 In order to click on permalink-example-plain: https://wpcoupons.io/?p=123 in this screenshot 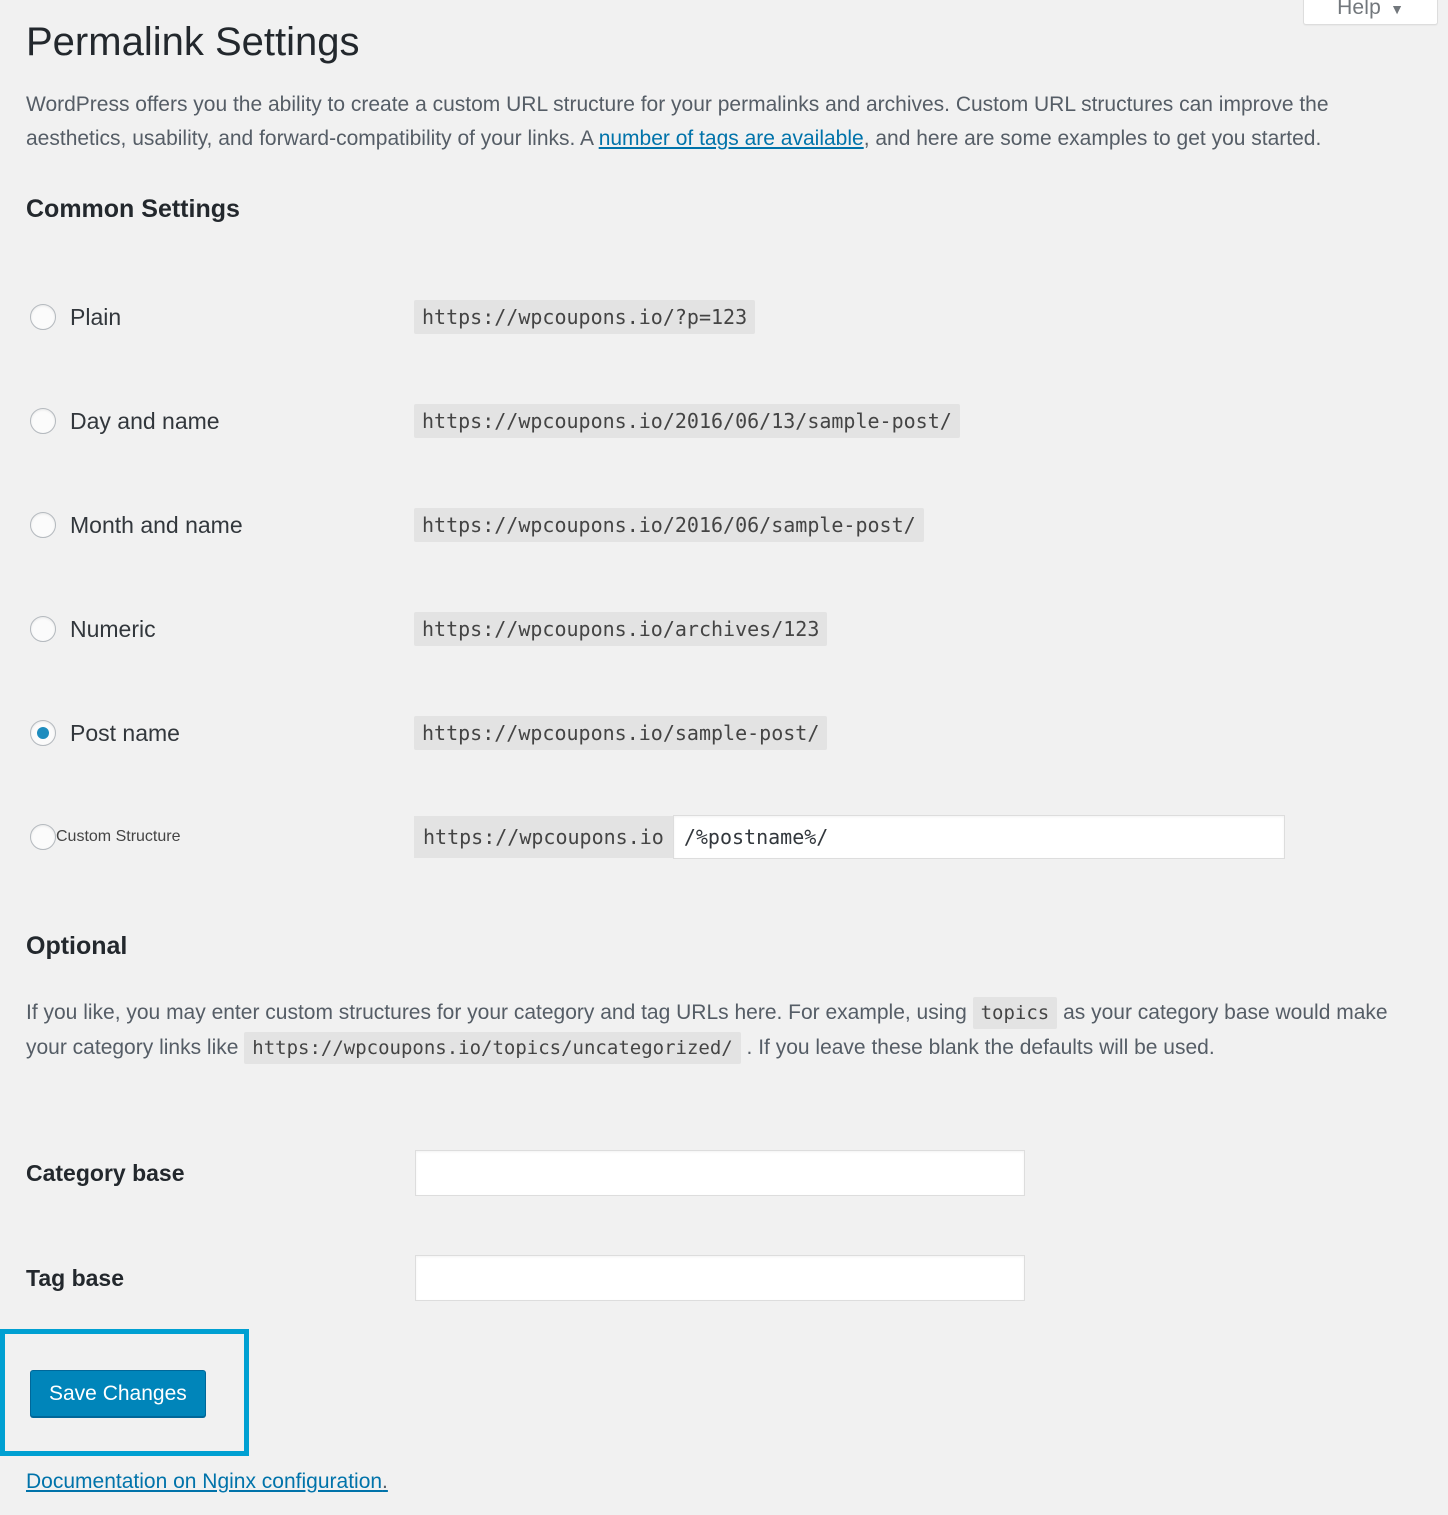, I will do `click(585, 317)`.